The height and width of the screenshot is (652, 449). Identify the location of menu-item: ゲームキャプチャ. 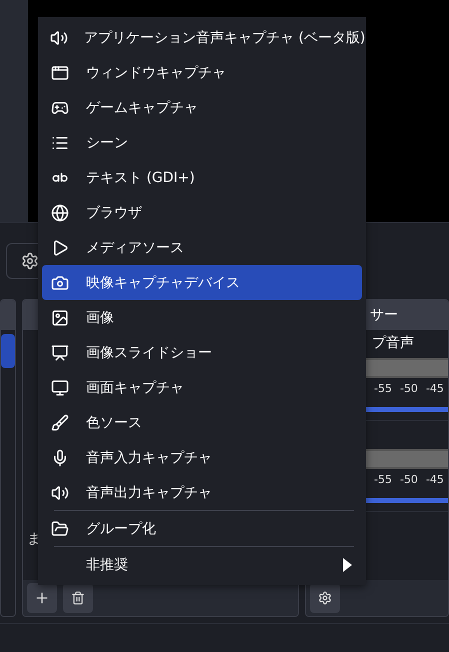
(202, 107).